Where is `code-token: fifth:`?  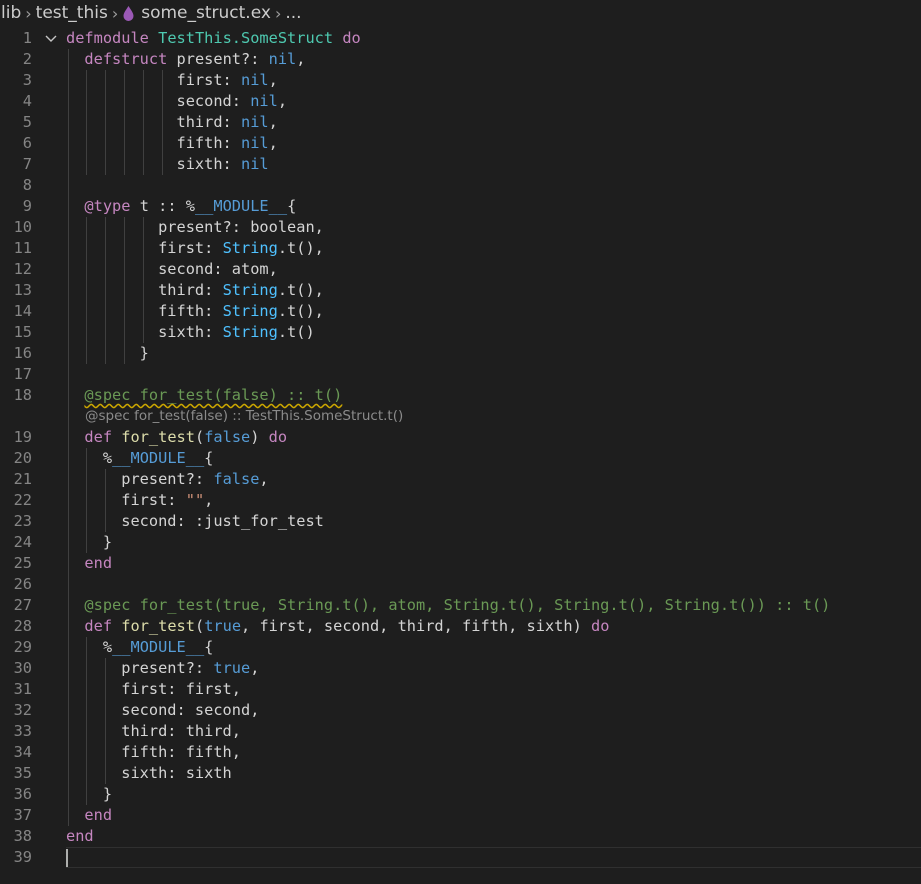 code-token: fifth: is located at coordinates (153, 143).